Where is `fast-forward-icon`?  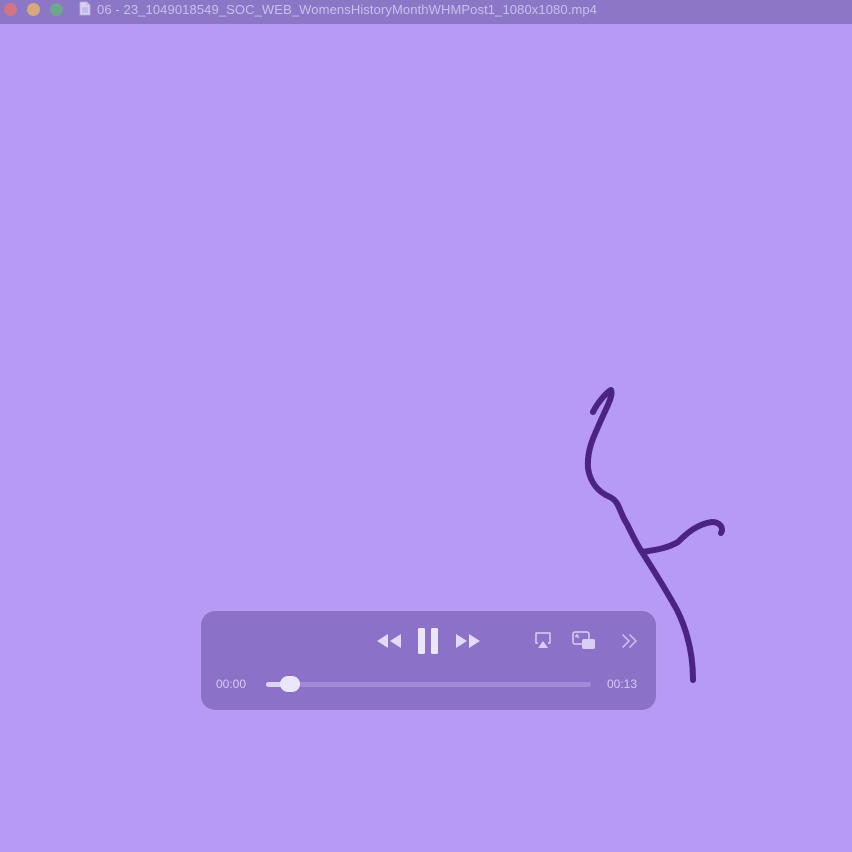 fast-forward-icon is located at coordinates (468, 641).